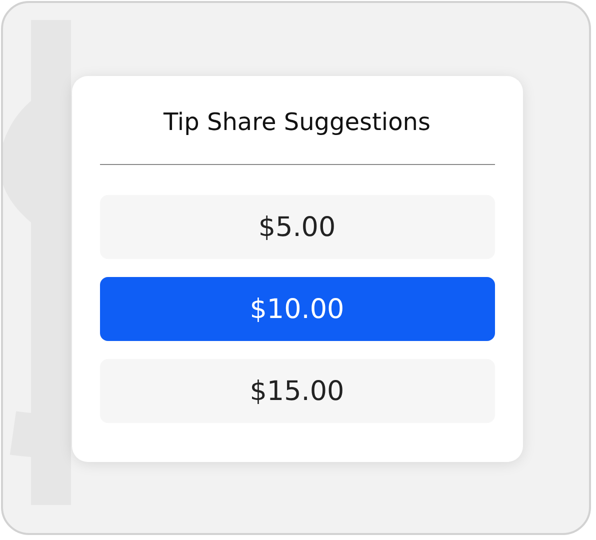 This screenshot has width=596, height=540. I want to click on tip-option: $15.00, so click(297, 391).